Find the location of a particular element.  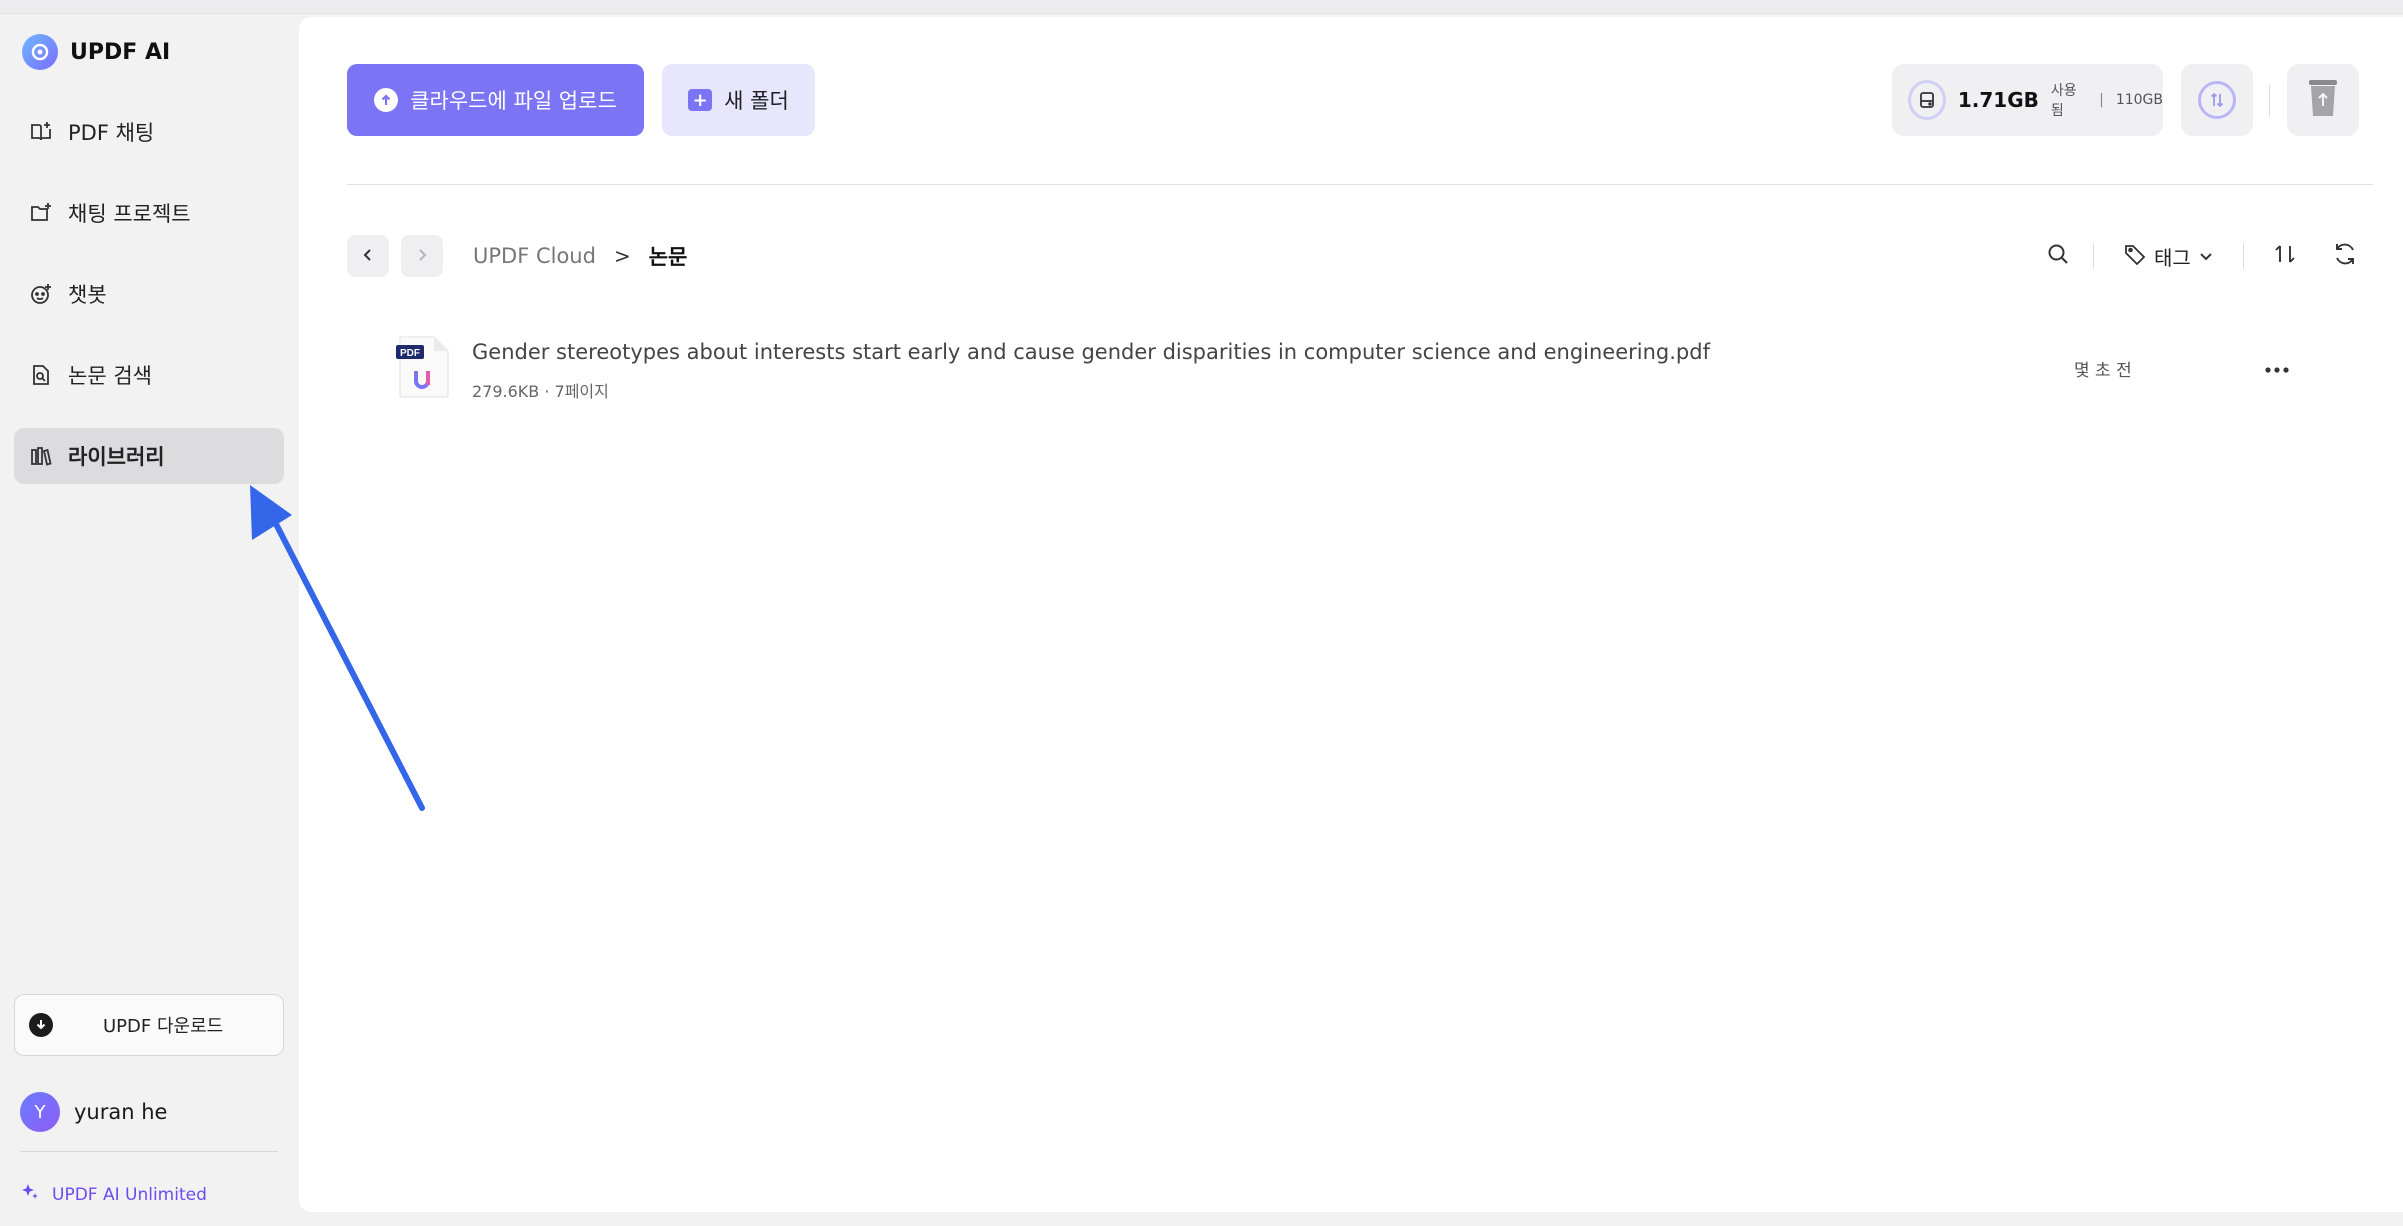

forward-button is located at coordinates (422, 256).